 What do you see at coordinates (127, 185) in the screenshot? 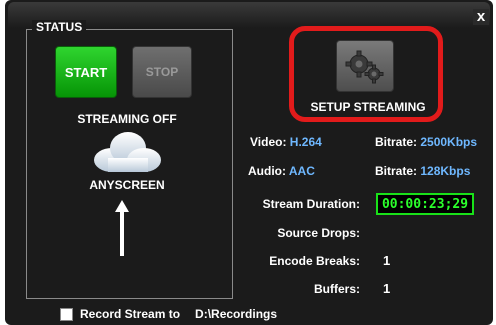
I see `service-name: ANYSCREEN` at bounding box center [127, 185].